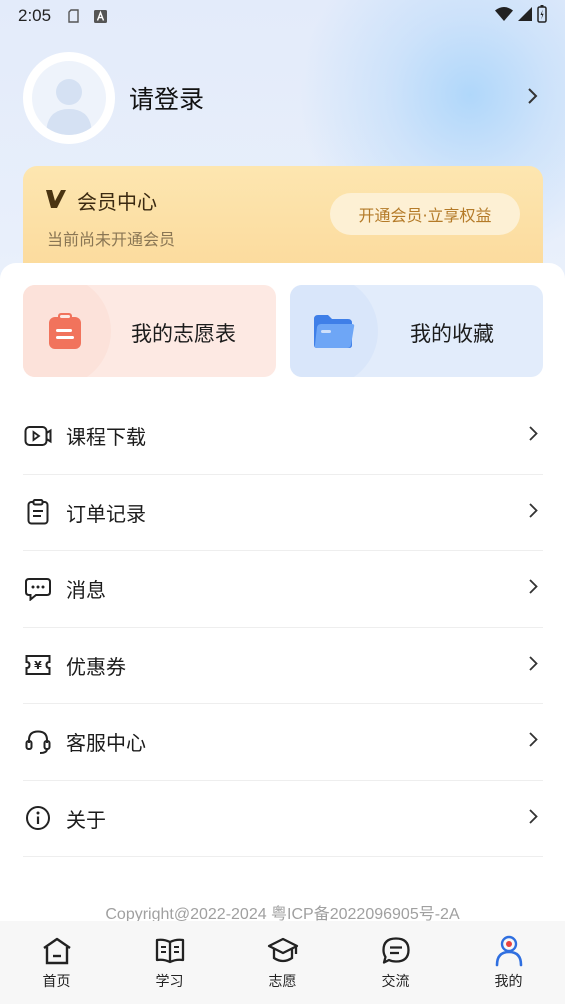 The height and width of the screenshot is (1004, 565). I want to click on tab-label: 首页, so click(56, 982).